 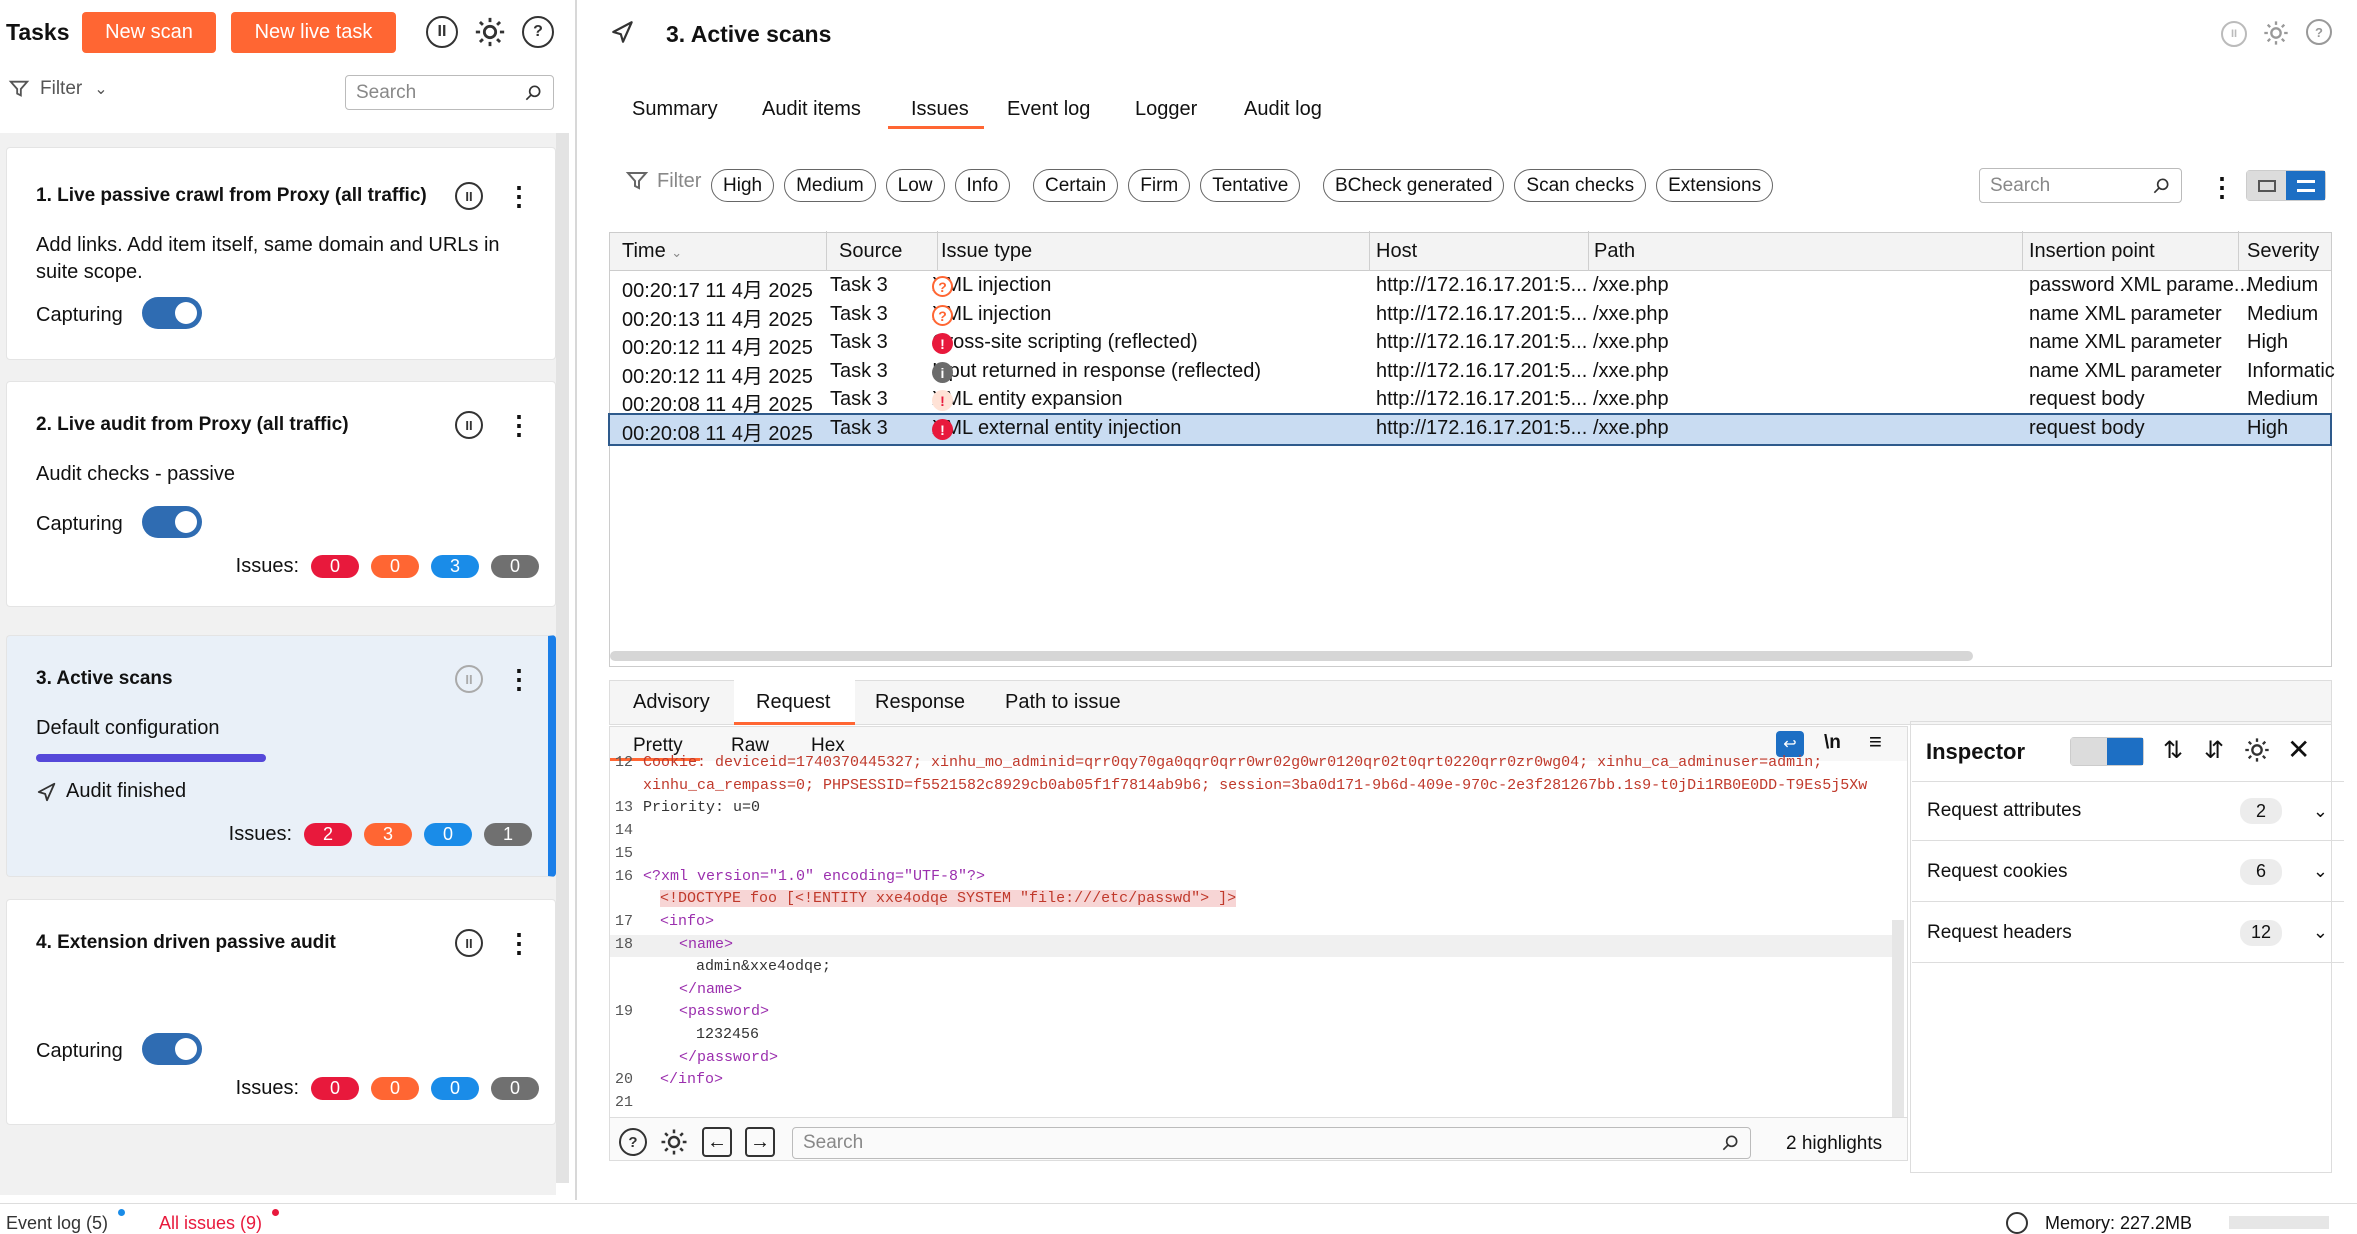 What do you see at coordinates (727, 1034) in the screenshot?
I see `code-line: 1232456` at bounding box center [727, 1034].